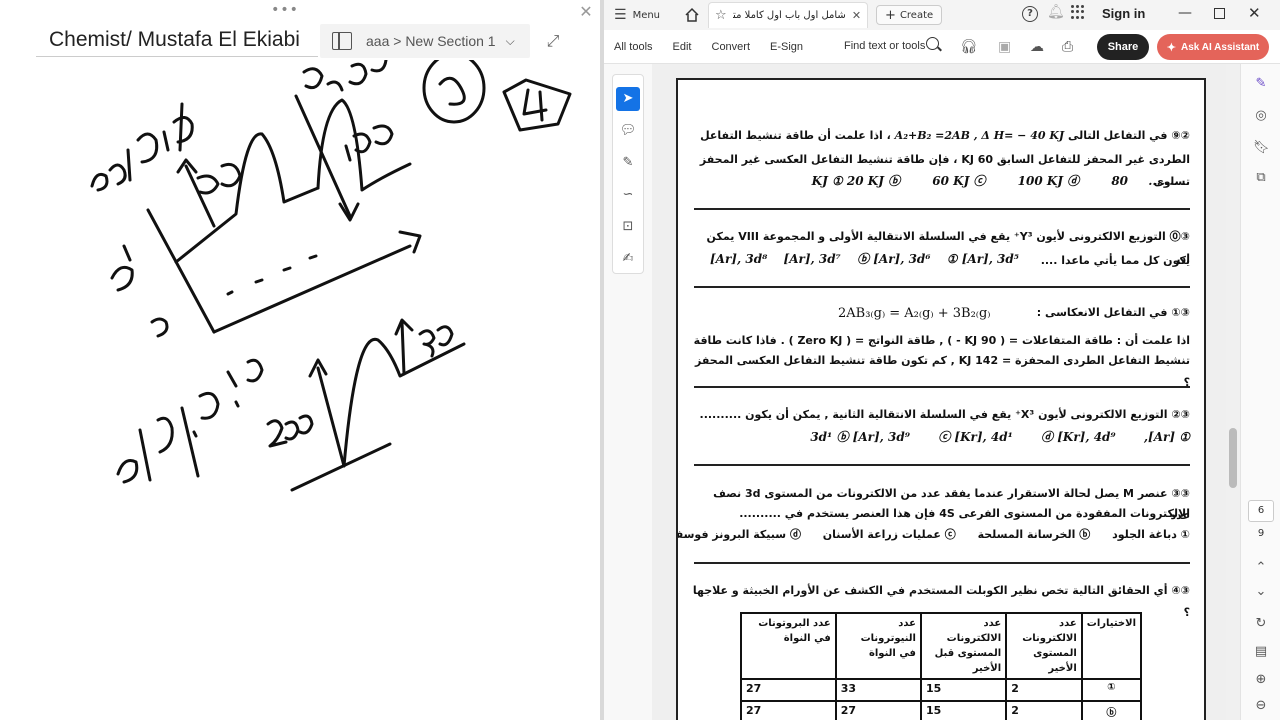  Describe the element at coordinates (1254, 13) in the screenshot. I see `close-window-icon: ✕` at that location.